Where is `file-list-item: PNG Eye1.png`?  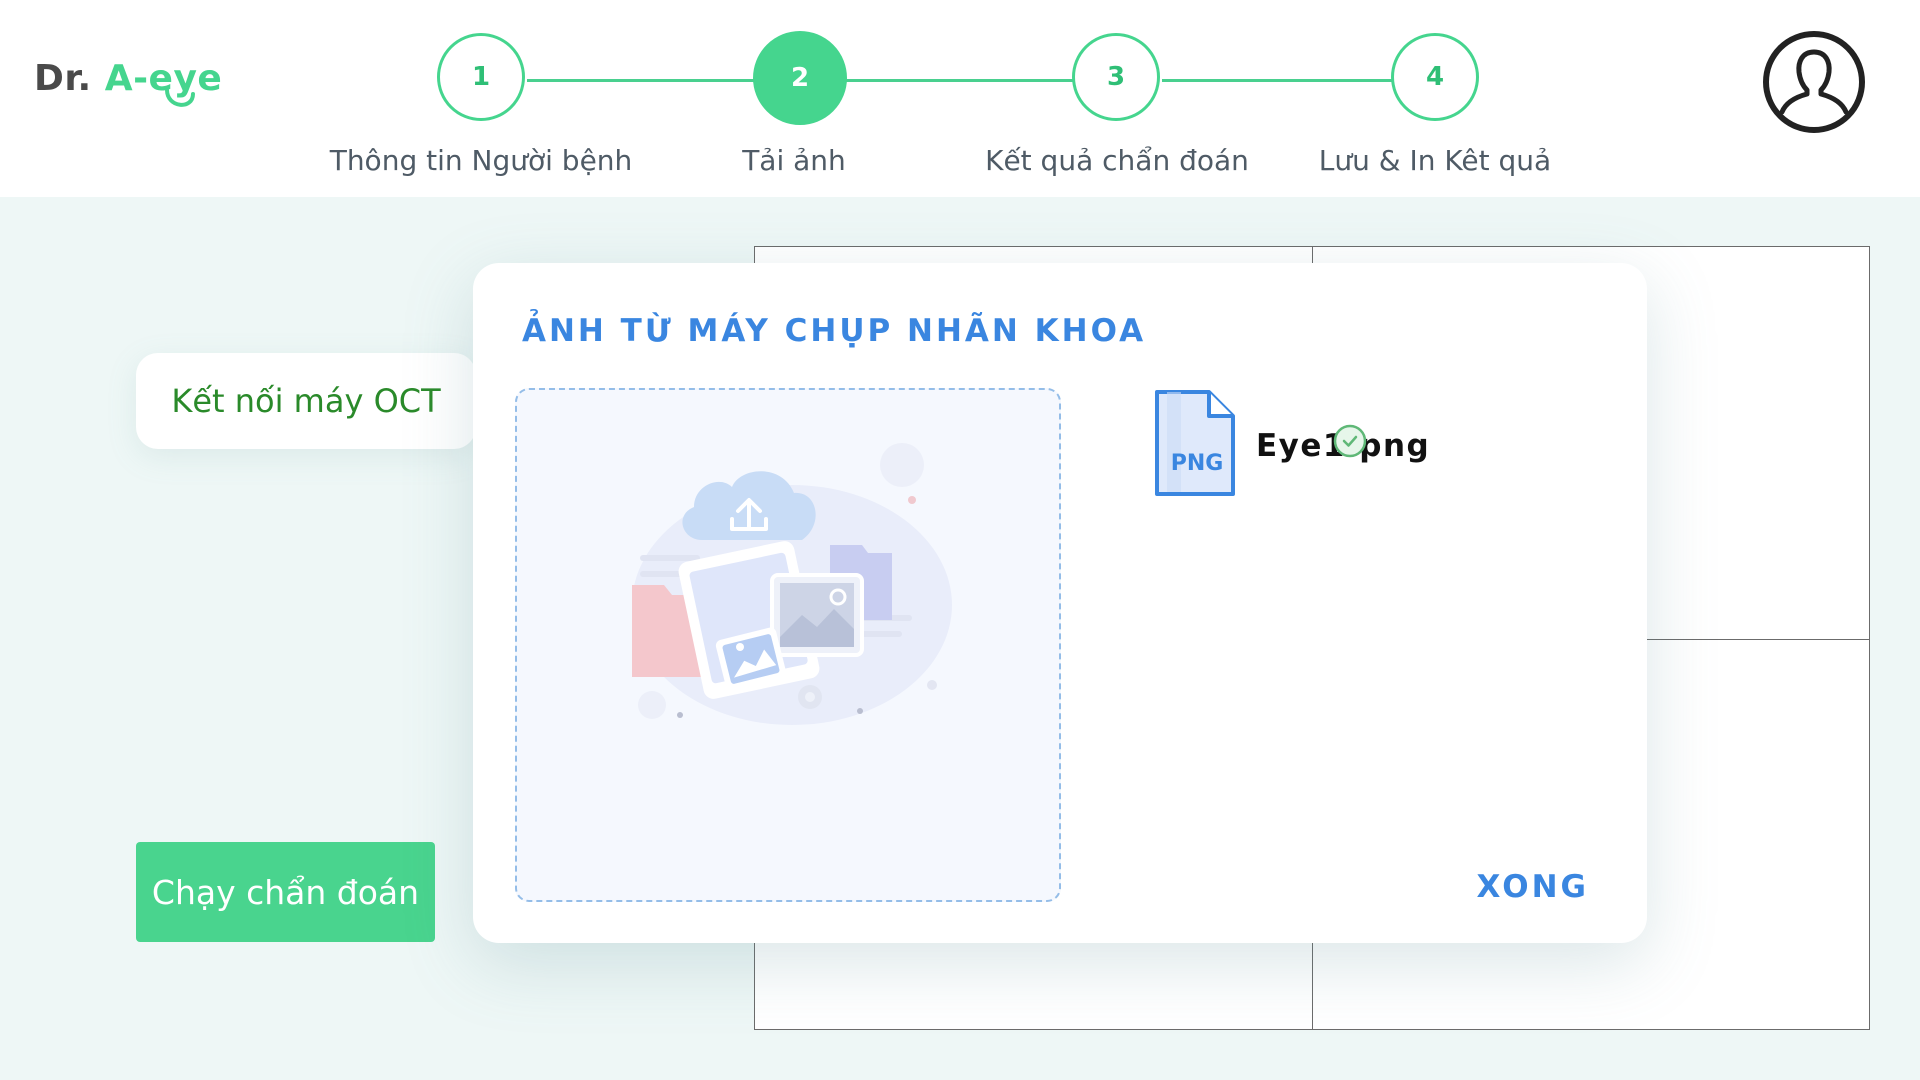
file-list-item: PNG Eye1.png is located at coordinates (1373, 443).